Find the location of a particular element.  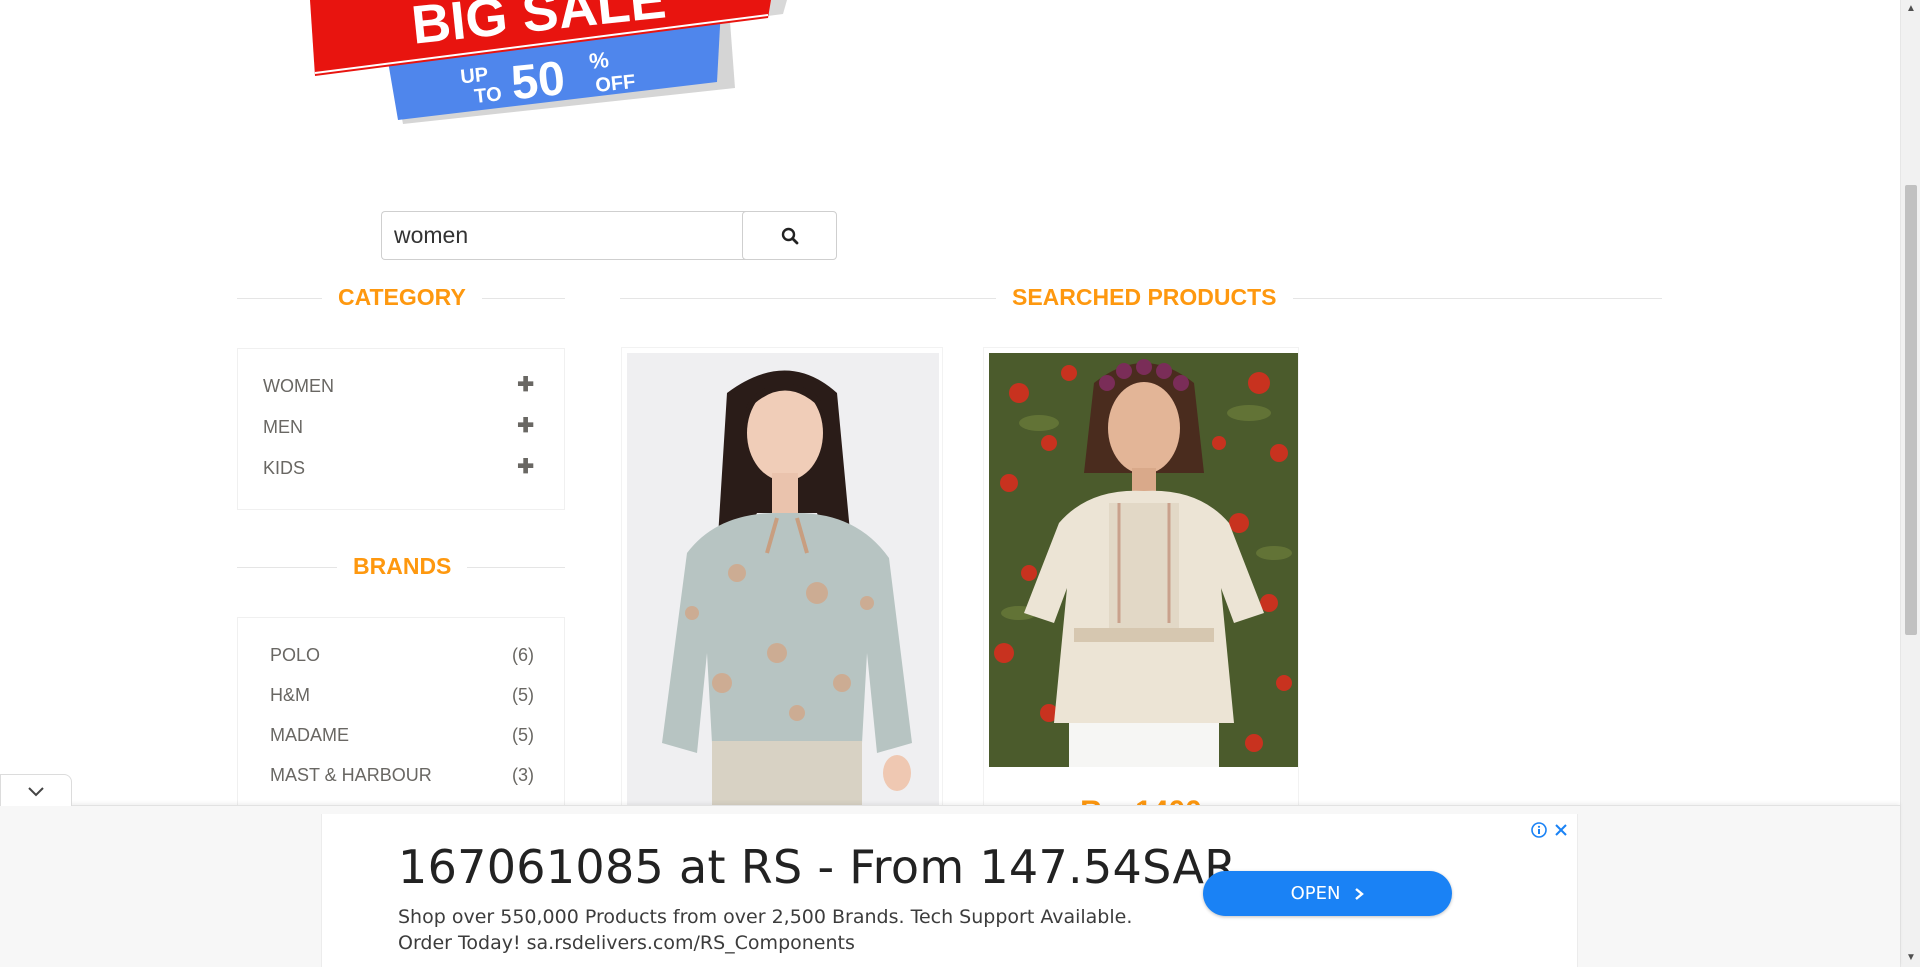

banner-to-text: TO is located at coordinates (488, 95).